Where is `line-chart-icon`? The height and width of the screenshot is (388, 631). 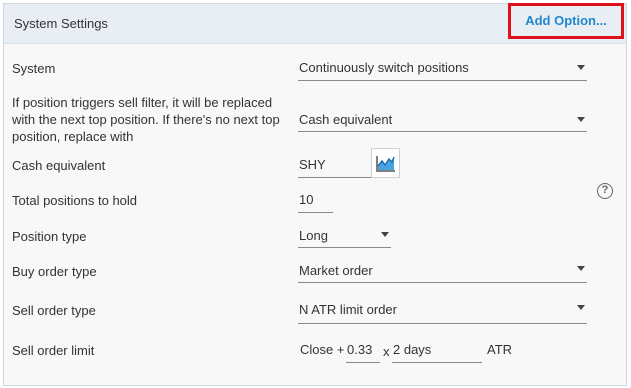
line-chart-icon is located at coordinates (385, 164).